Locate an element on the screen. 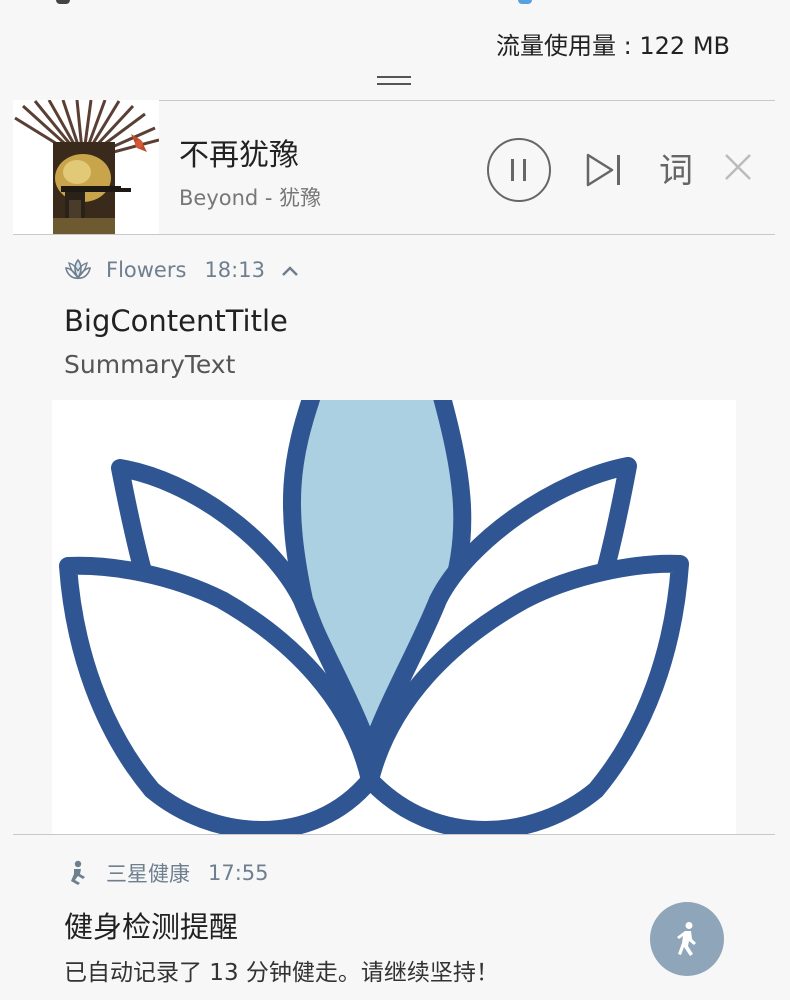 This screenshot has width=790, height=1000. drag-handle is located at coordinates (394, 82).